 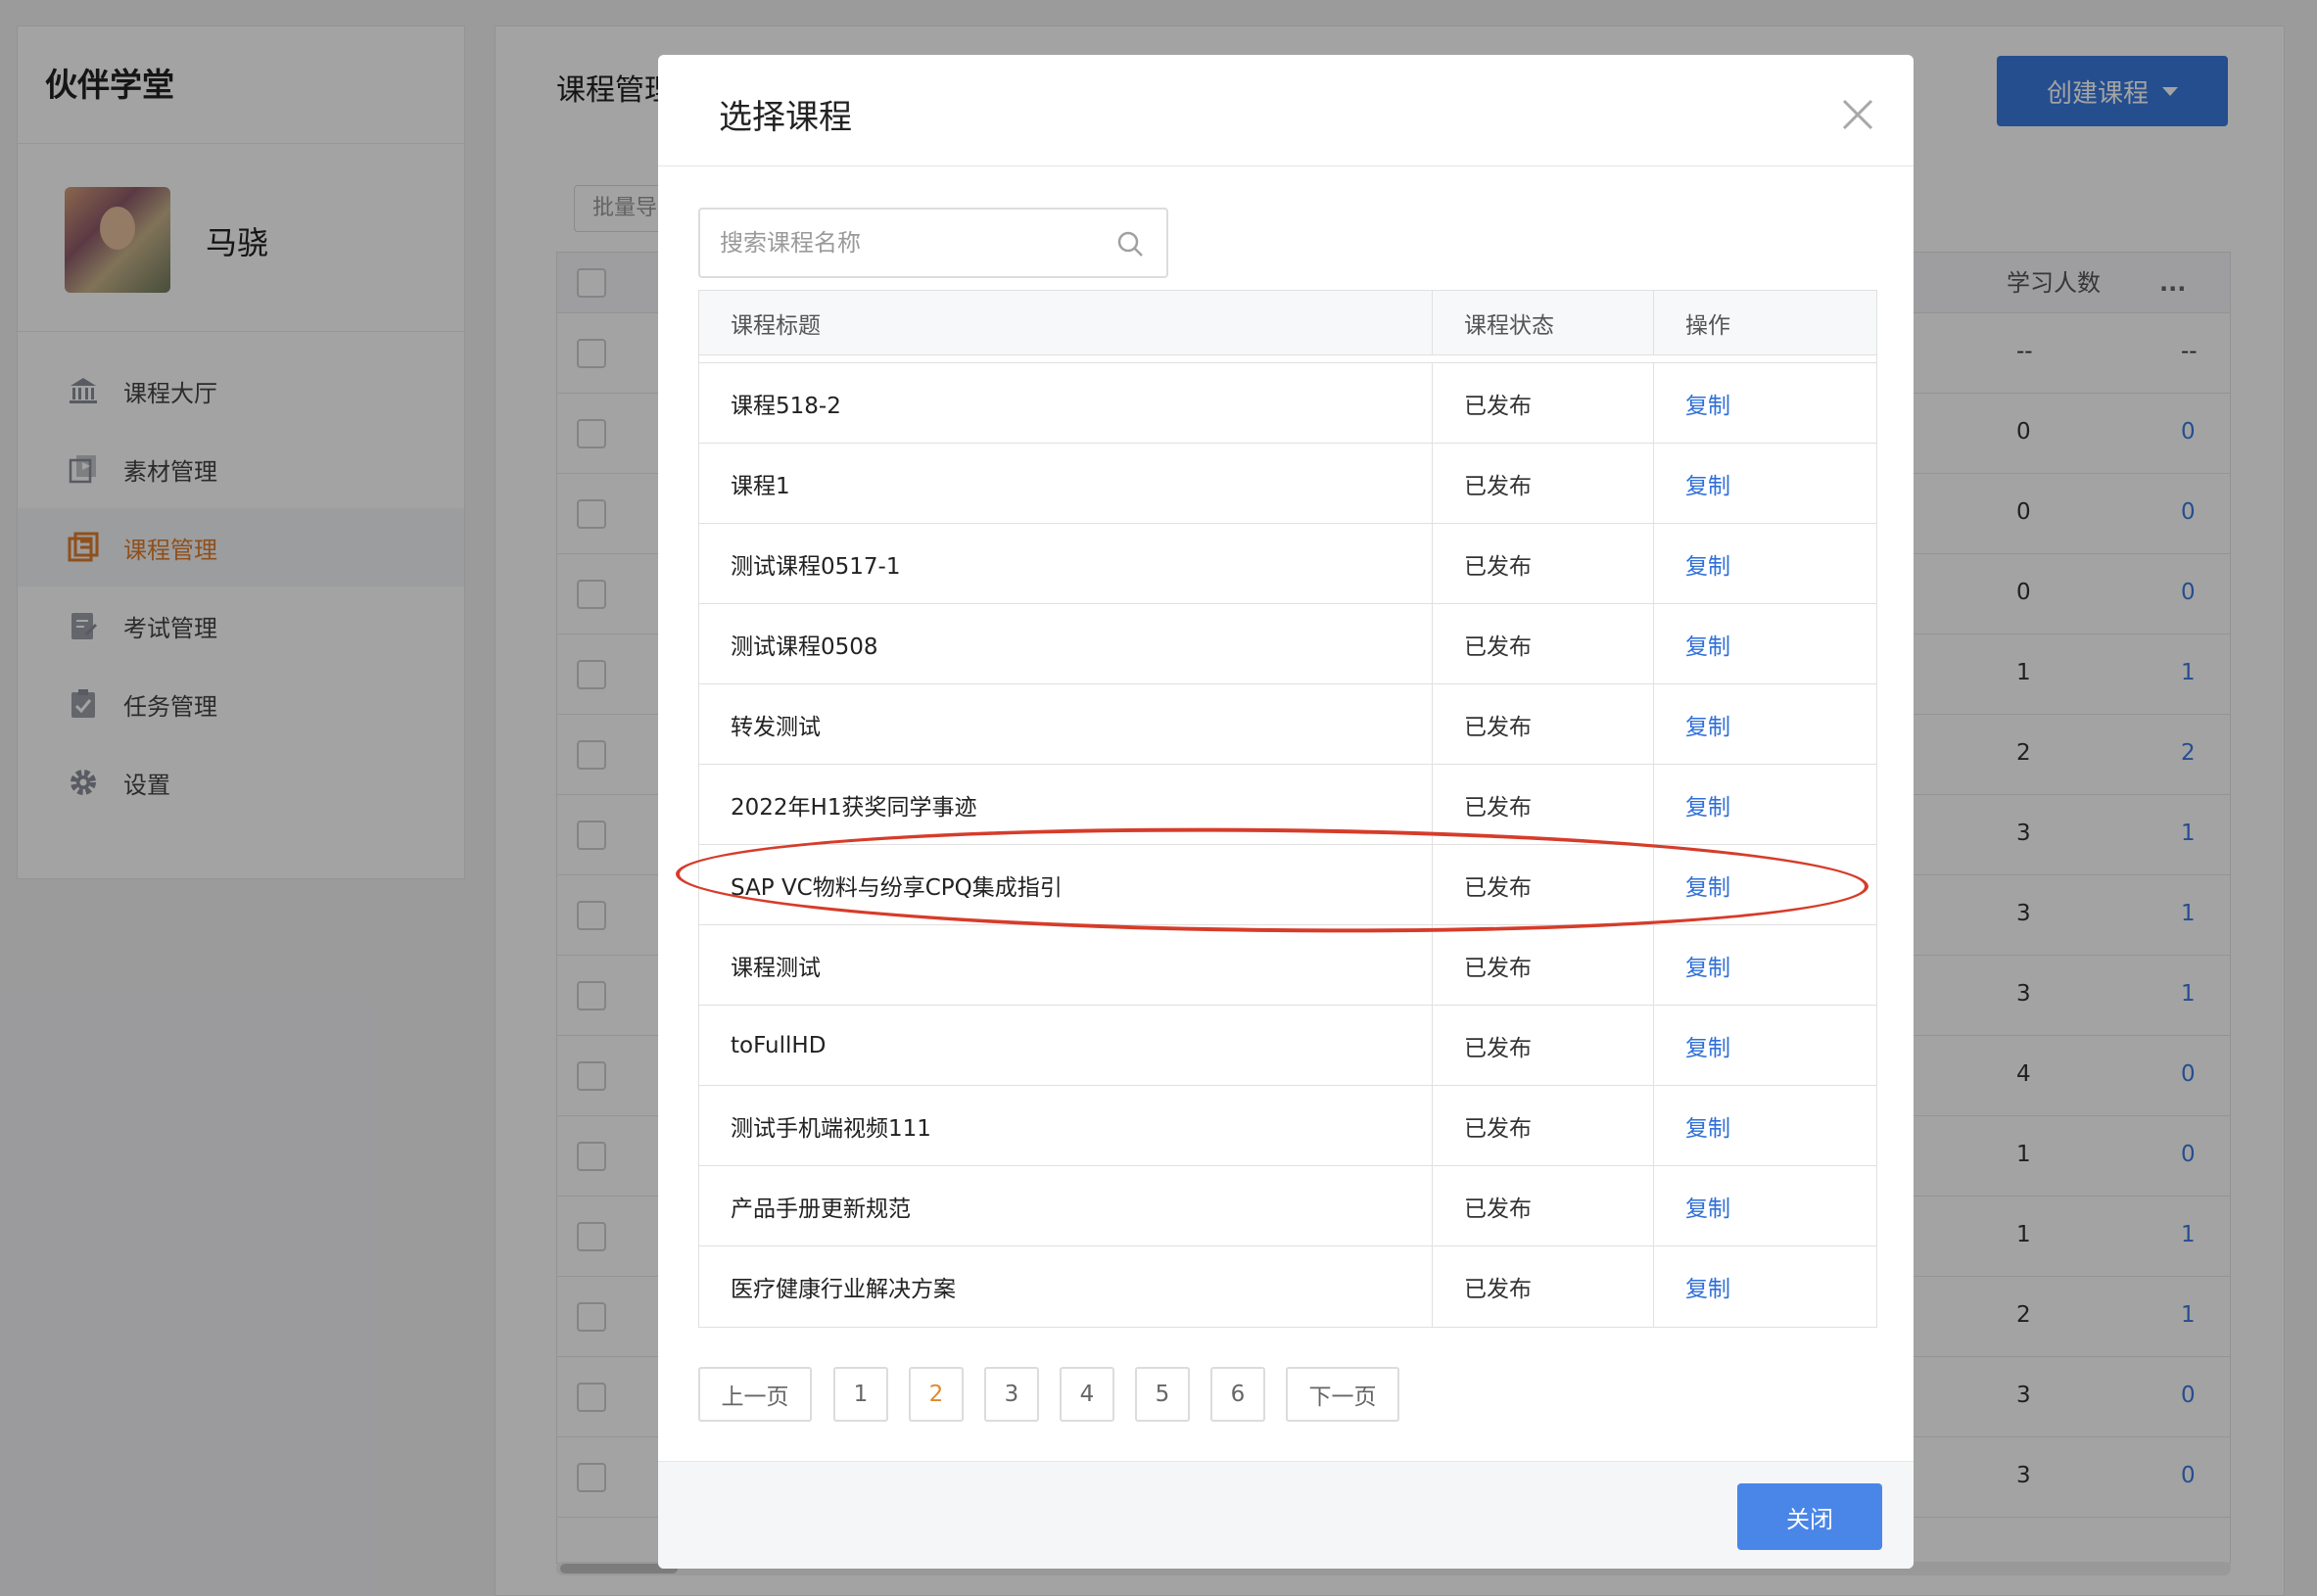 What do you see at coordinates (1543, 322) in the screenshot?
I see `column-header-status: 课程状态` at bounding box center [1543, 322].